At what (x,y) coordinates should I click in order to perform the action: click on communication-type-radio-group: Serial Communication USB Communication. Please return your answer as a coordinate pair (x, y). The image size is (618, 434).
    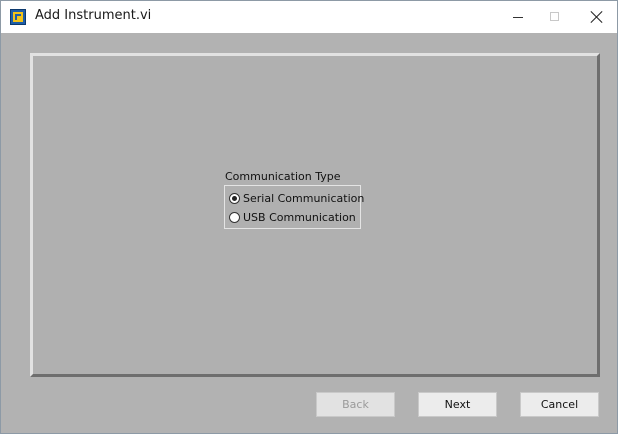
    Looking at the image, I should click on (294, 207).